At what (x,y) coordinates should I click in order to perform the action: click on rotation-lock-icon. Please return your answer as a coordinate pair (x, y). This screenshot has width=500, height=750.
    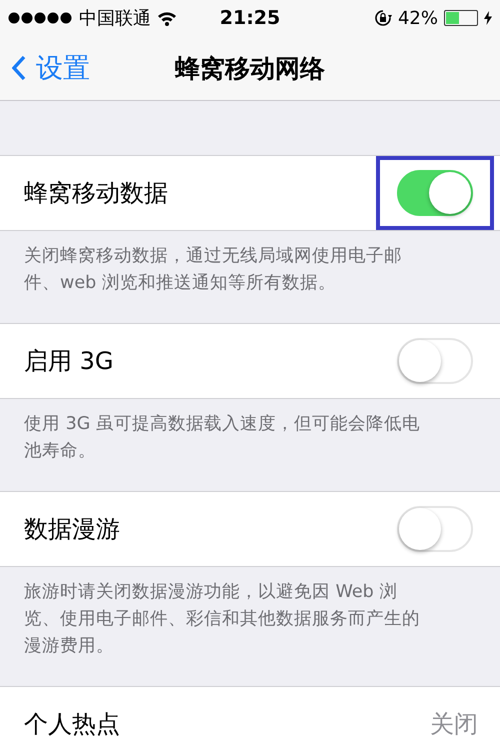
    Looking at the image, I should click on (383, 18).